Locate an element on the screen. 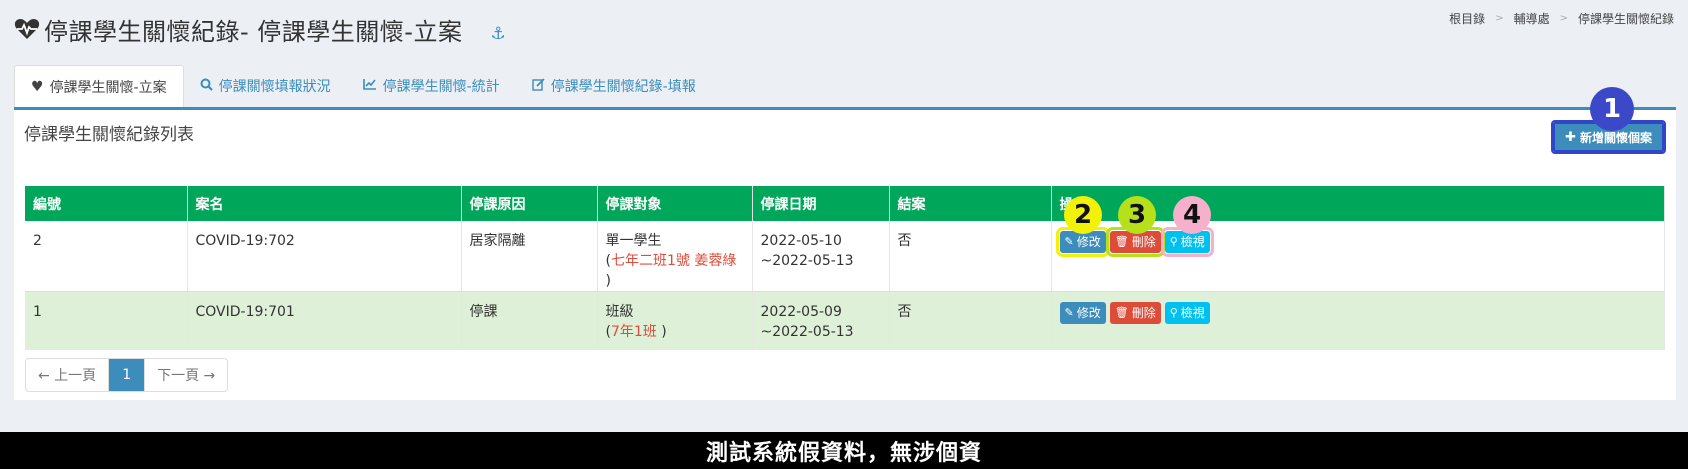 The width and height of the screenshot is (1688, 469). target-detail-wrap: (七年二班1號 姜蓉綠 ) is located at coordinates (671, 271).